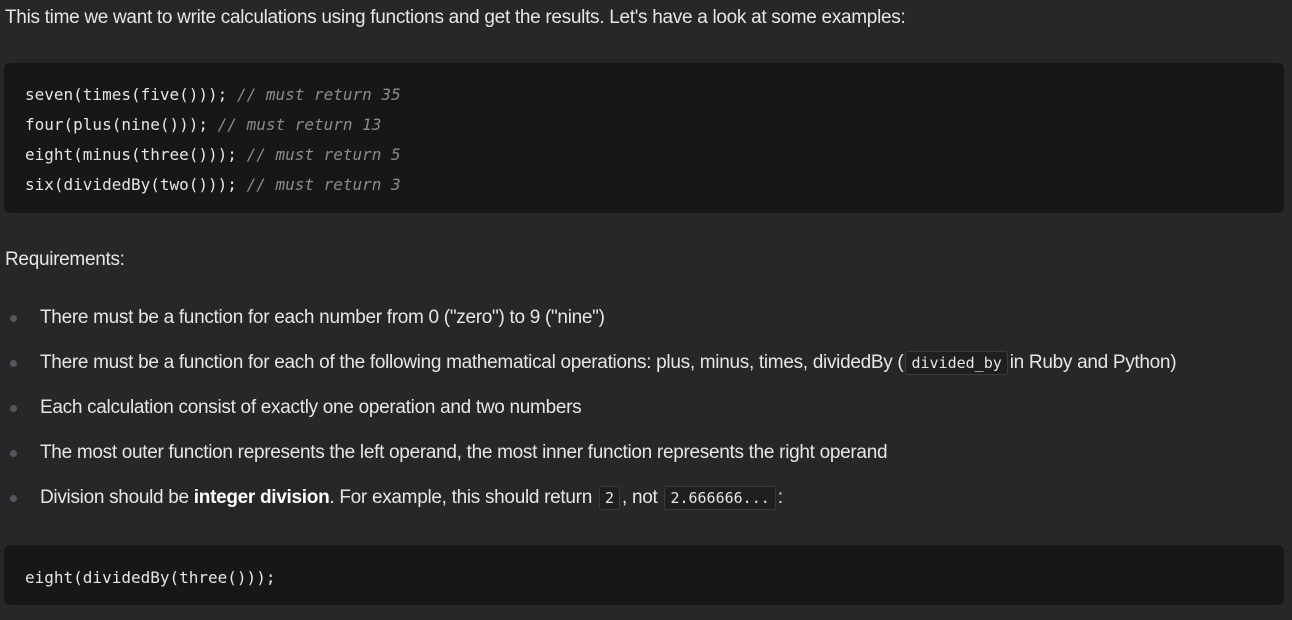 Image resolution: width=1292 pixels, height=620 pixels. What do you see at coordinates (654, 185) in the screenshot?
I see `code-line: six(dividedBy(two())); // must return 3` at bounding box center [654, 185].